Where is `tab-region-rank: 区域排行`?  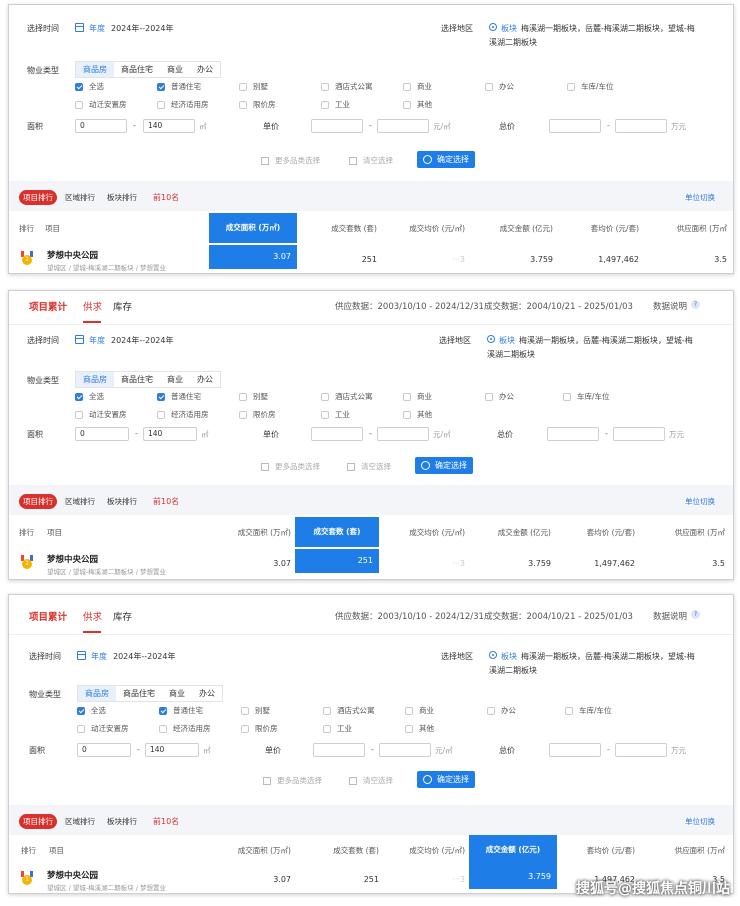 tab-region-rank: 区域排行 is located at coordinates (80, 197).